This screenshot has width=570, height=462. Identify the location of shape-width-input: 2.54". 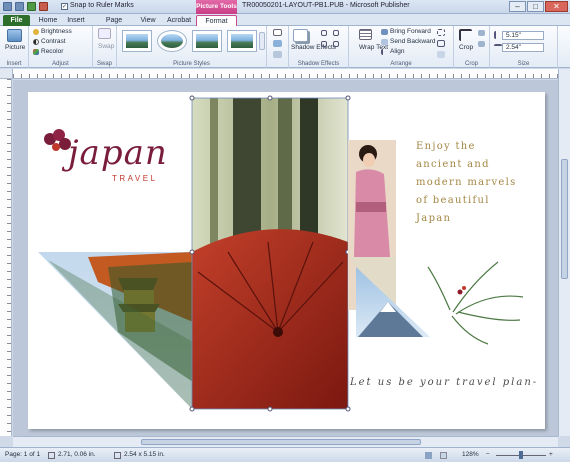
(523, 47).